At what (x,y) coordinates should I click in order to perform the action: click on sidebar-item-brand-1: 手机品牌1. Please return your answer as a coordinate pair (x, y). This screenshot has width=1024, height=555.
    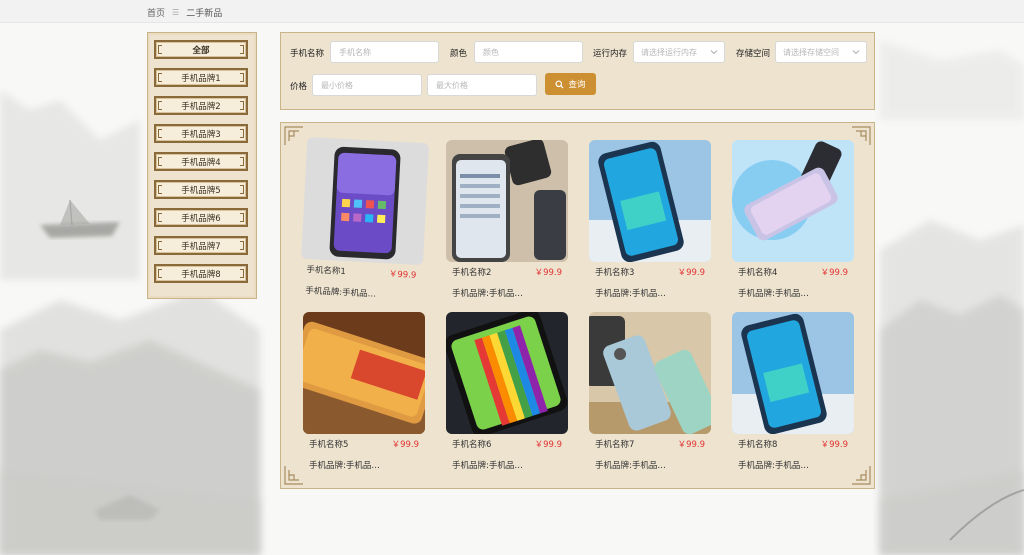
    Looking at the image, I should click on (201, 77).